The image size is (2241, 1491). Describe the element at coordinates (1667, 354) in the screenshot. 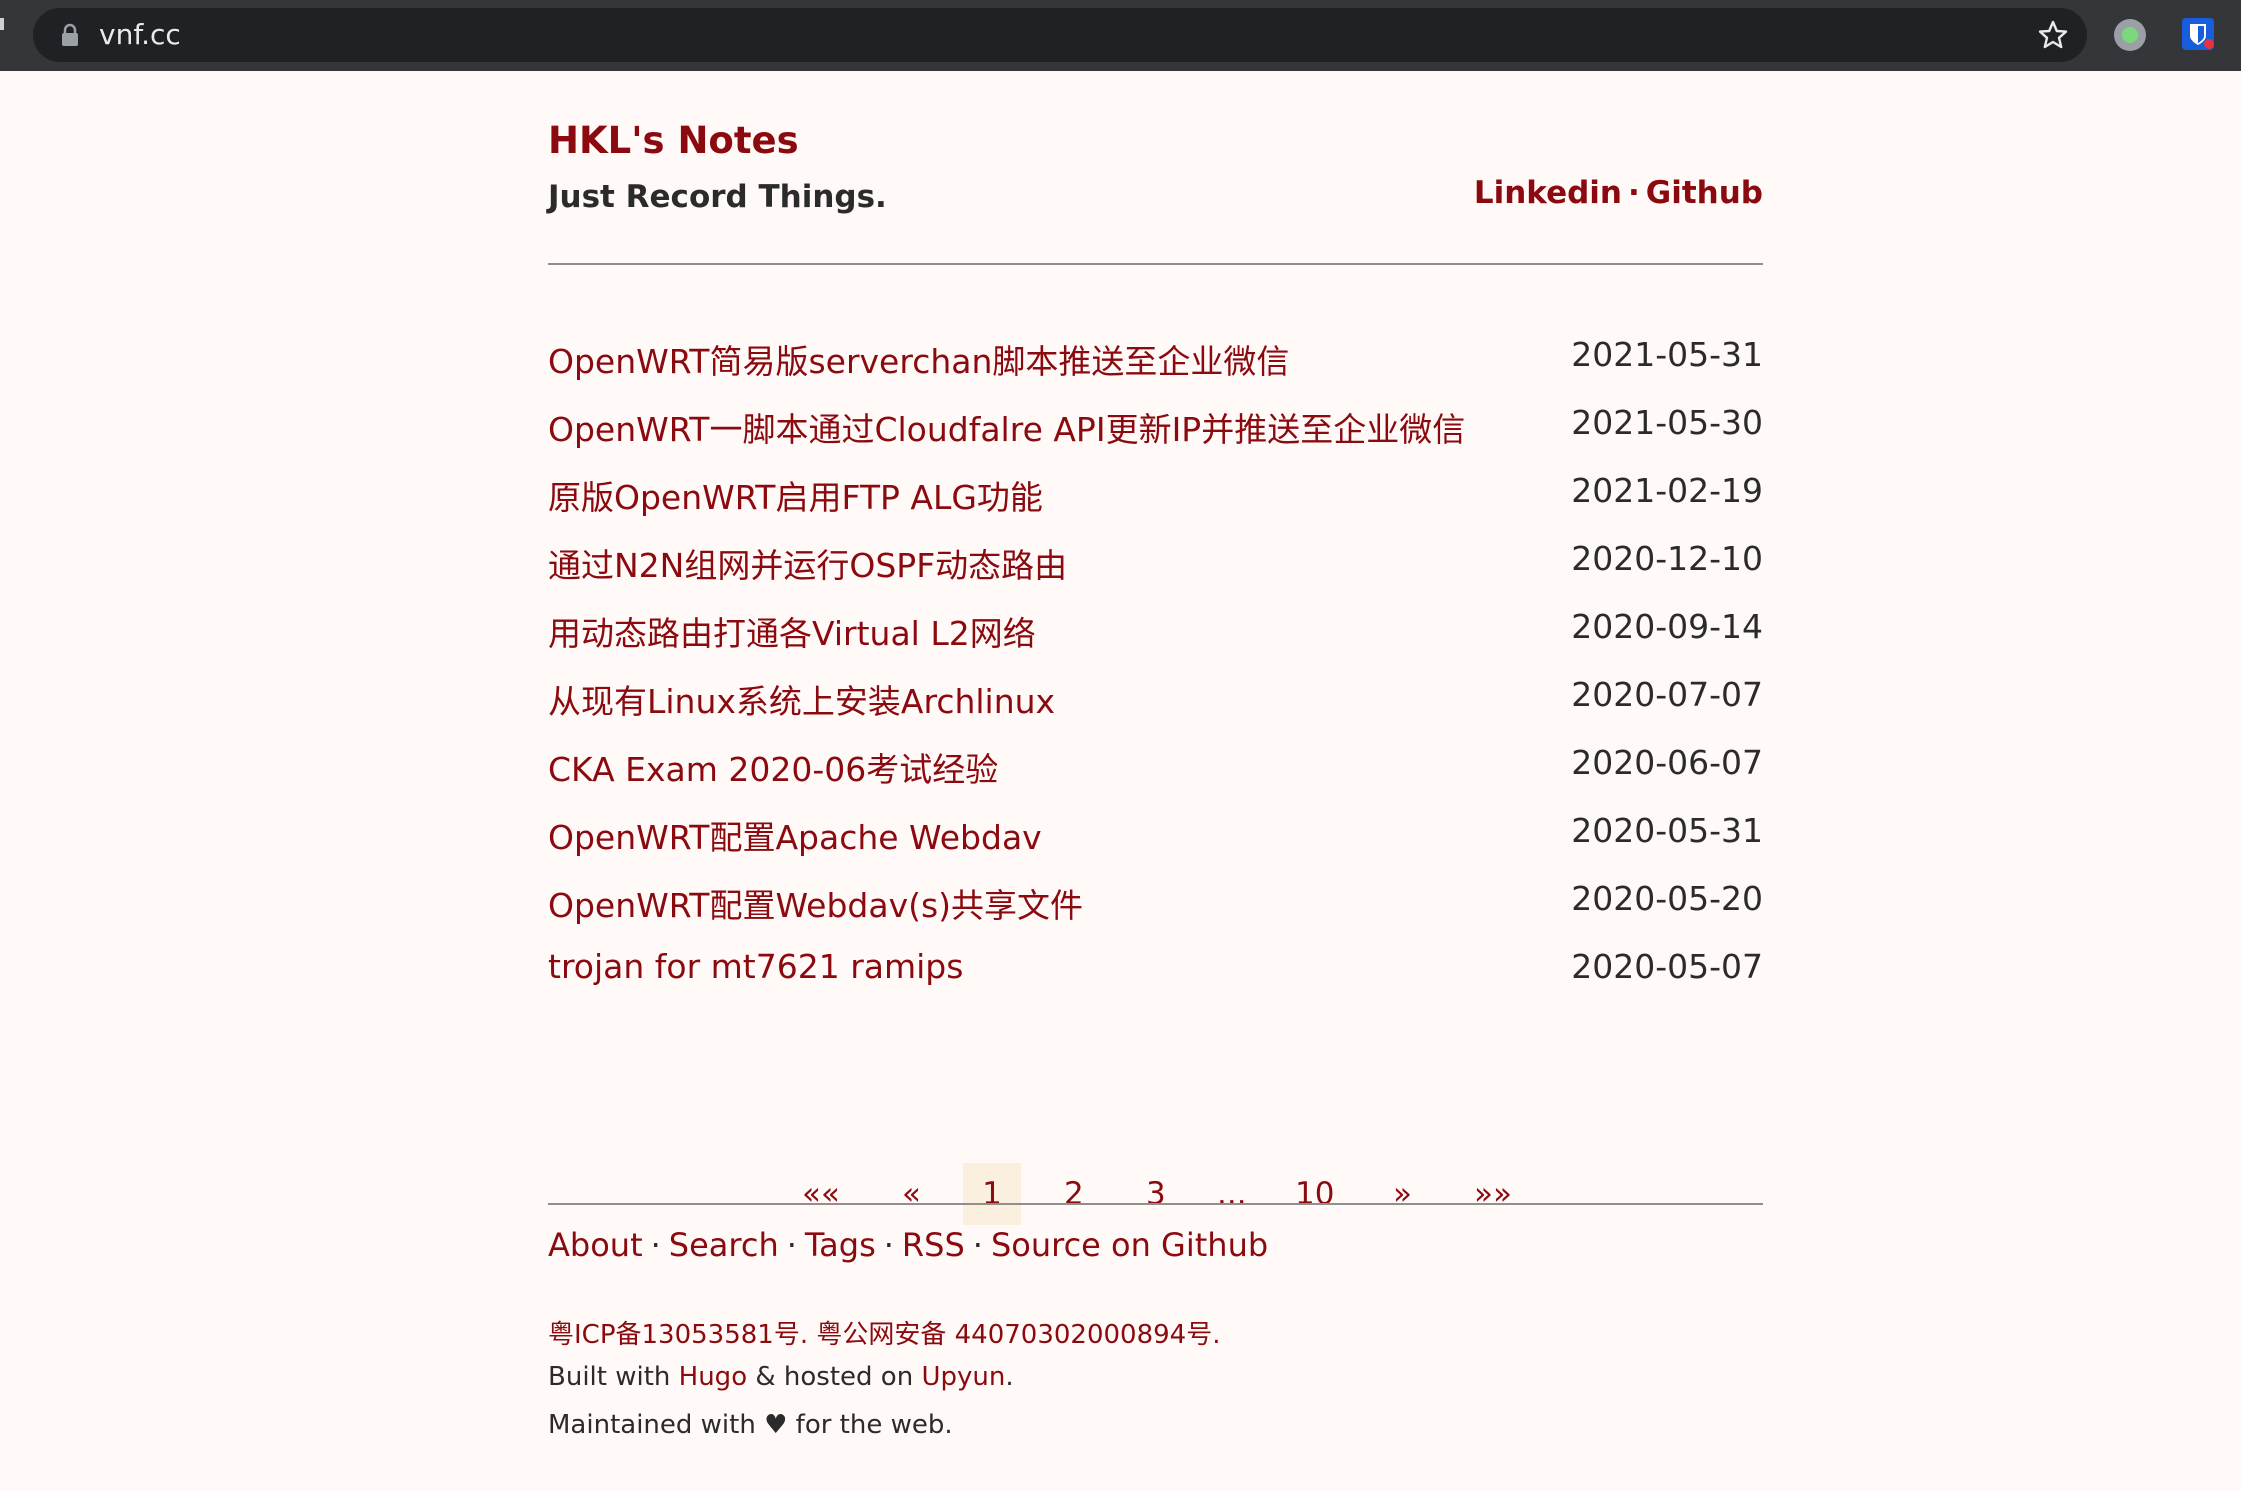

I see `post-date: 2021-05-31` at that location.